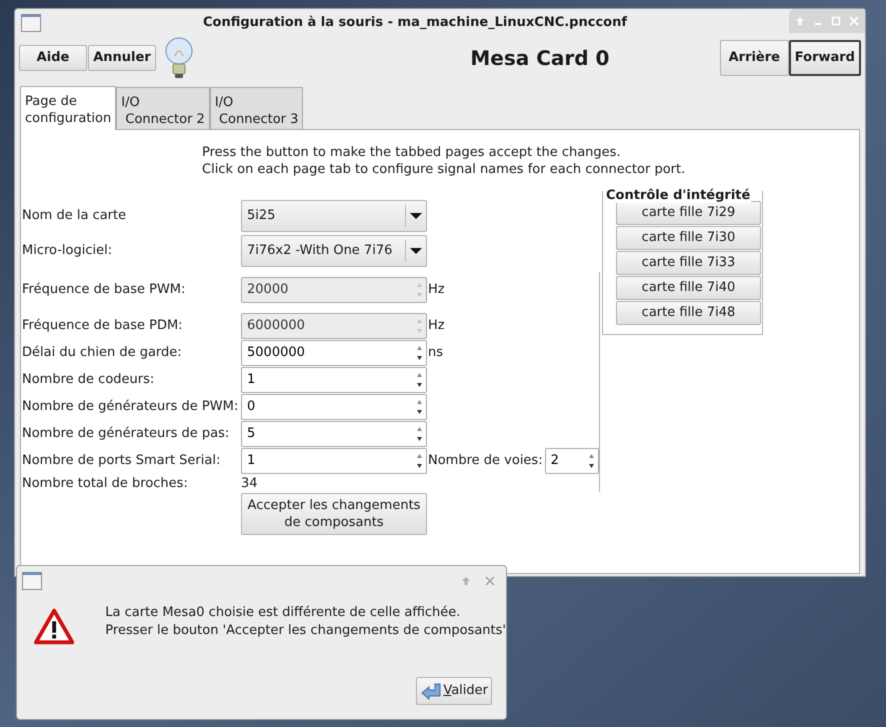 Image resolution: width=886 pixels, height=727 pixels. I want to click on daughter-card-button: carte fille 7i29, so click(688, 213).